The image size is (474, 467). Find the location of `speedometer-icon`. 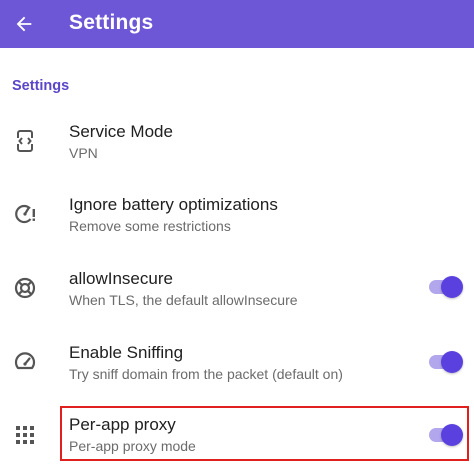

speedometer-icon is located at coordinates (25, 362).